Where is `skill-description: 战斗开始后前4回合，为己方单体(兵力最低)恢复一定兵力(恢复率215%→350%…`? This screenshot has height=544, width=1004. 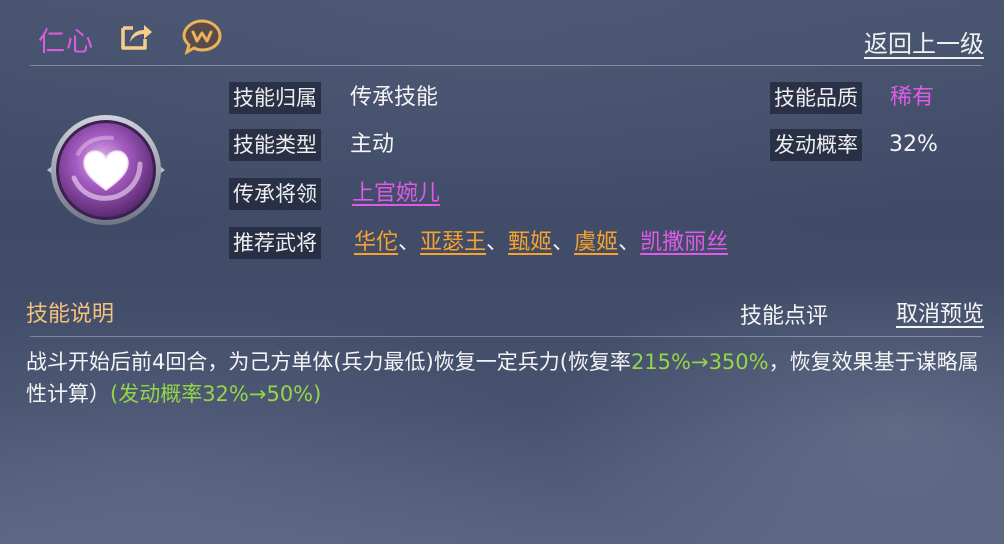 skill-description: 战斗开始后前4回合，为己方单体(兵力最低)恢复一定兵力(恢复率215%→350%… is located at coordinates (506, 378).